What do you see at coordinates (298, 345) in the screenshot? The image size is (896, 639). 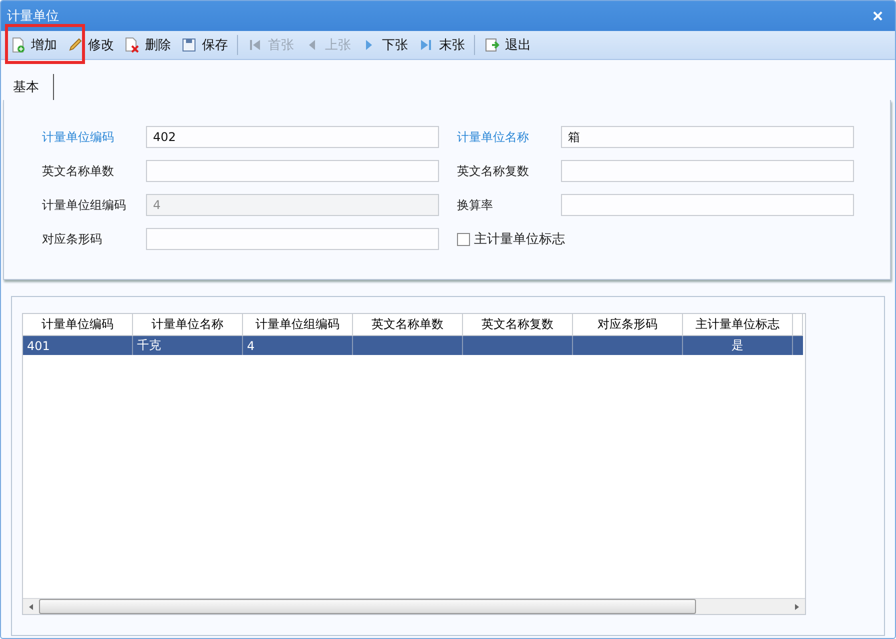 I see `table-cell: 4` at bounding box center [298, 345].